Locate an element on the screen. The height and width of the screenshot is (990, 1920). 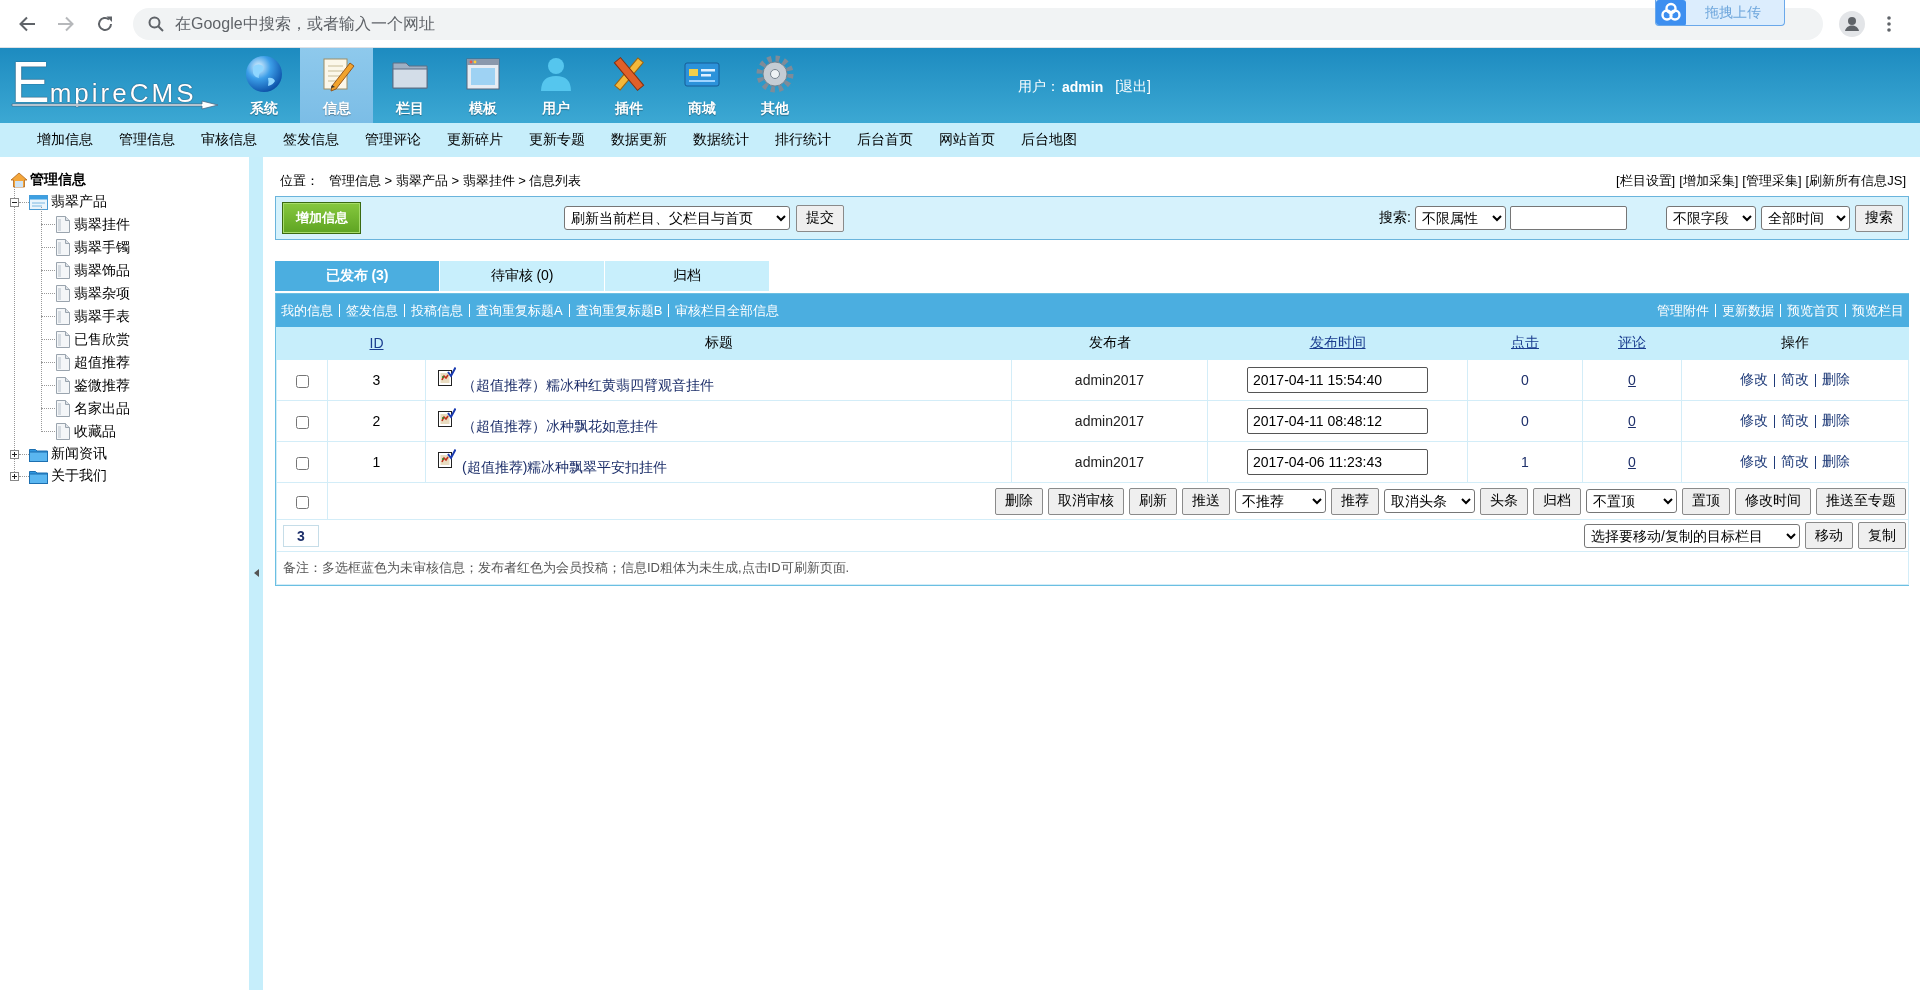
menu-link: 管理信息 is located at coordinates (147, 140).